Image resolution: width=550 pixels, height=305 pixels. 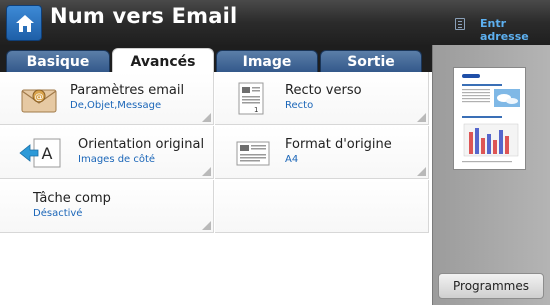 I want to click on tab-bar: Basique Avancés Image Sortie, so click(x=216, y=59).